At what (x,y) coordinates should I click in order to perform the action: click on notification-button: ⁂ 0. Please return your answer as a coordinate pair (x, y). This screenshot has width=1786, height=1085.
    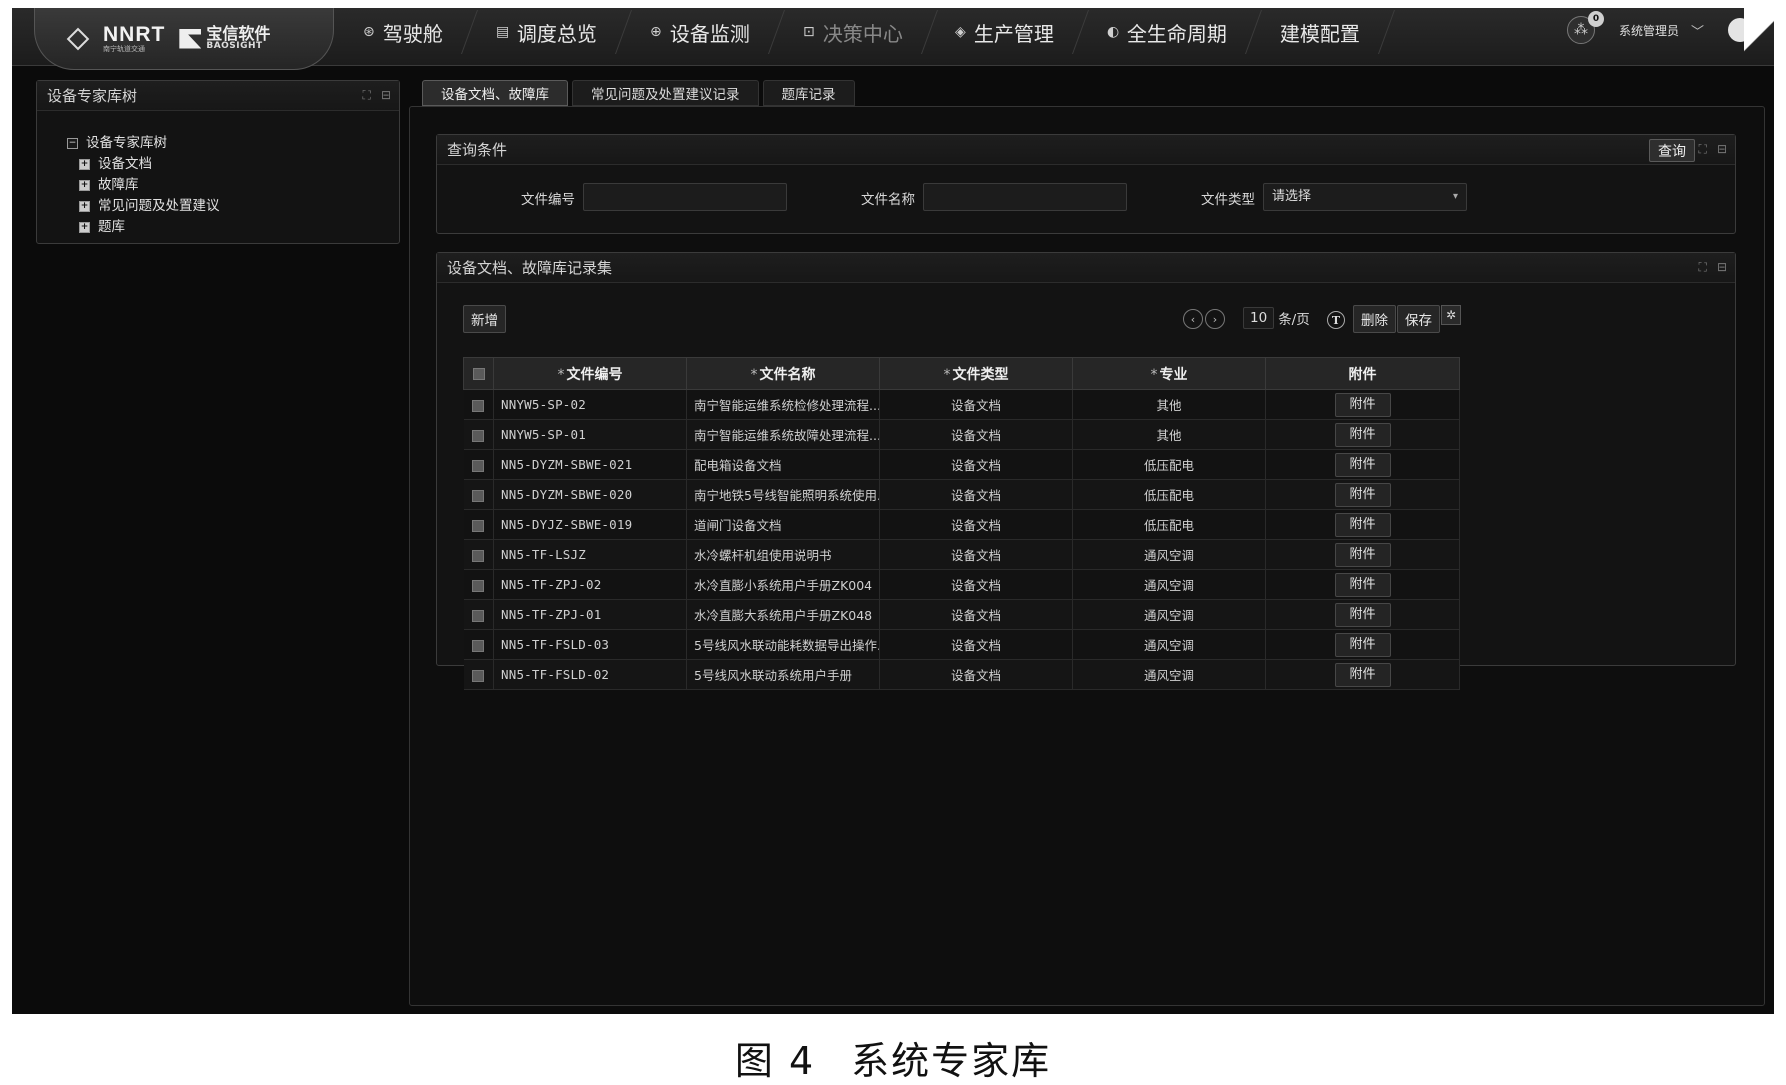
    Looking at the image, I should click on (1585, 27).